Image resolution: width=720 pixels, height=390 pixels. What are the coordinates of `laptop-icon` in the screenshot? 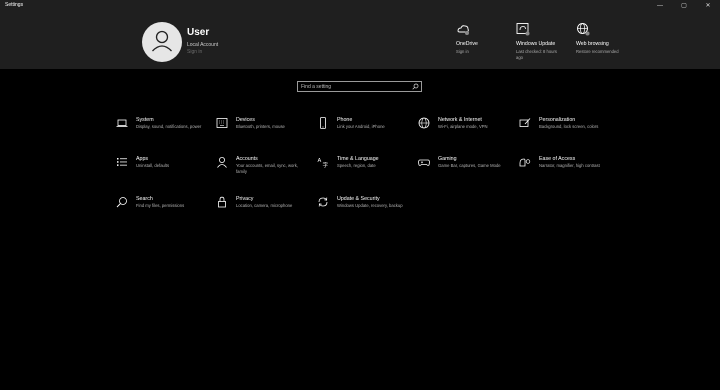 It's located at (122, 123).